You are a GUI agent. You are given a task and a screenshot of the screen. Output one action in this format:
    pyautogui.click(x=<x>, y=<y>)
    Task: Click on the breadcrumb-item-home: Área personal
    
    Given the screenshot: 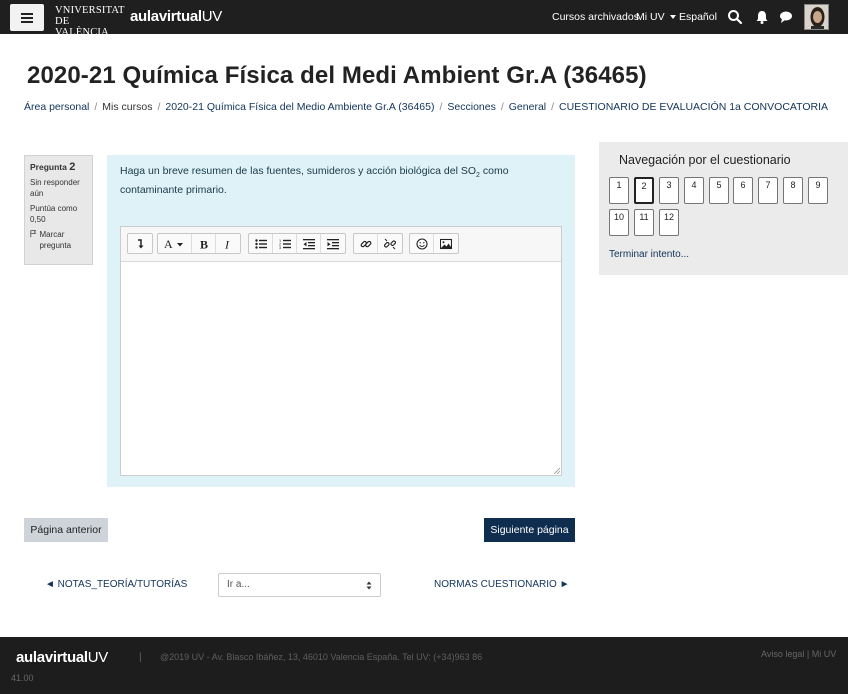 What is the action you would take?
    pyautogui.click(x=56, y=107)
    